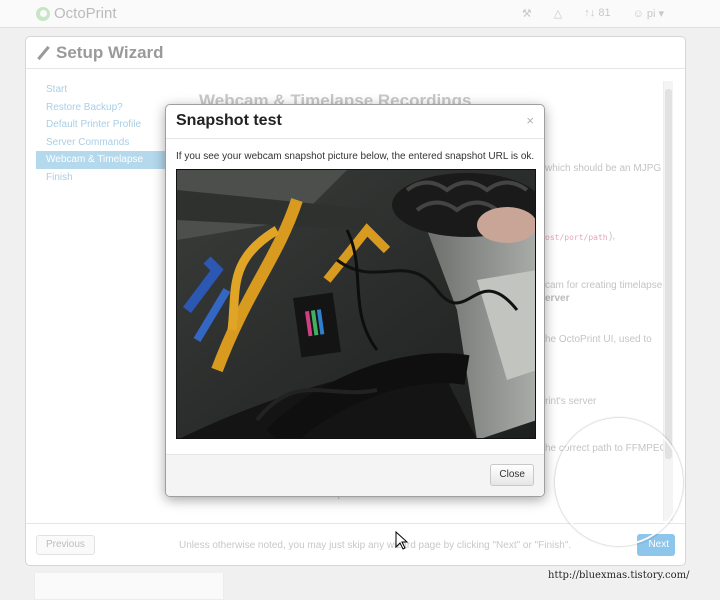 This screenshot has height=600, width=720. I want to click on scrollbar-thumb, so click(668, 274).